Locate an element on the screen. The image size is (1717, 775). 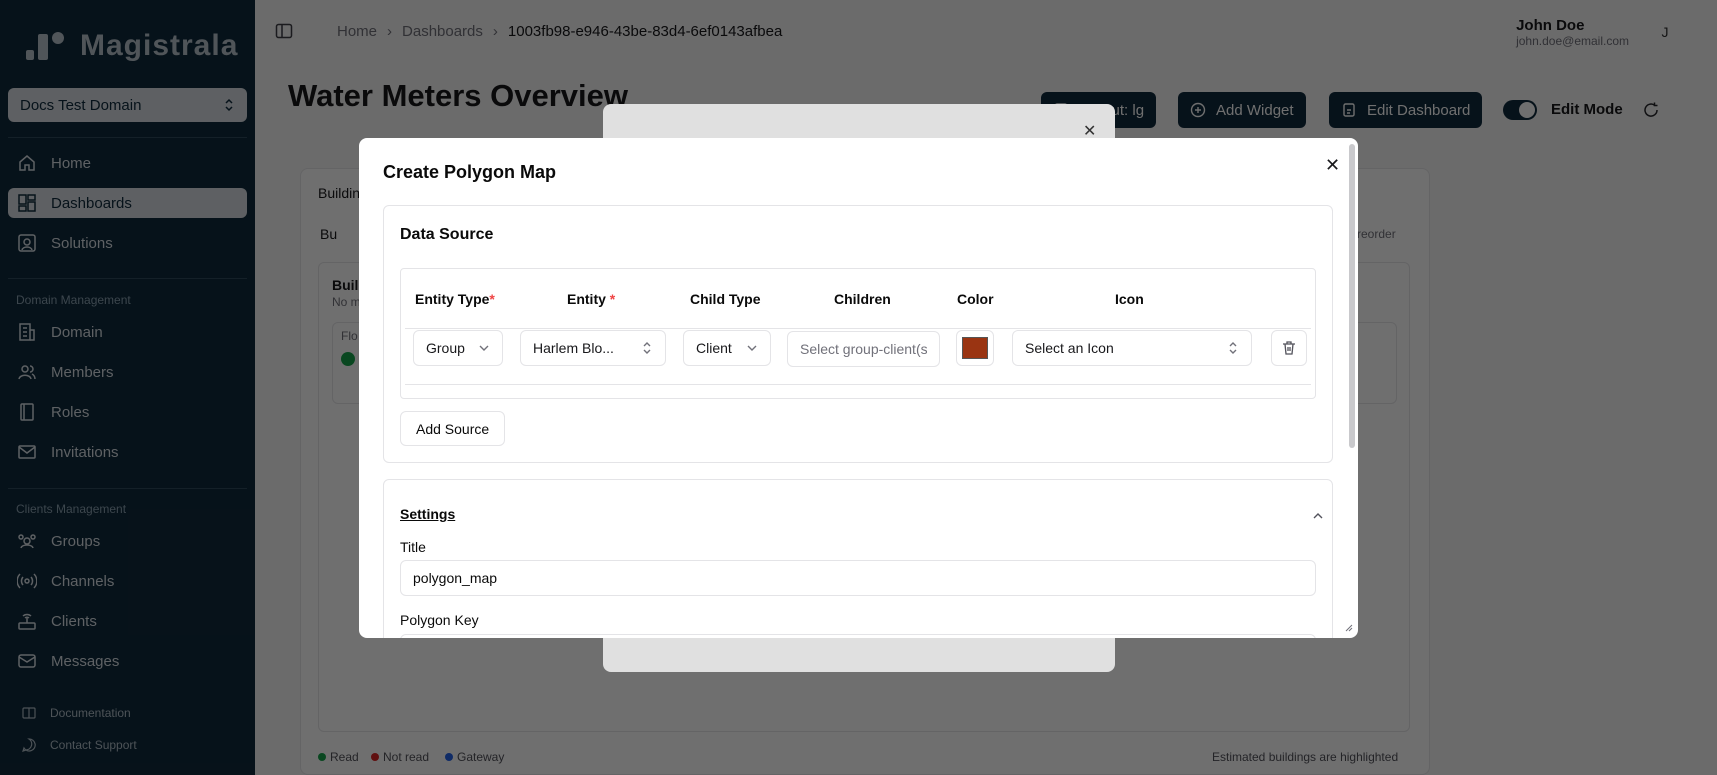
column-header-color: Color is located at coordinates (975, 299).